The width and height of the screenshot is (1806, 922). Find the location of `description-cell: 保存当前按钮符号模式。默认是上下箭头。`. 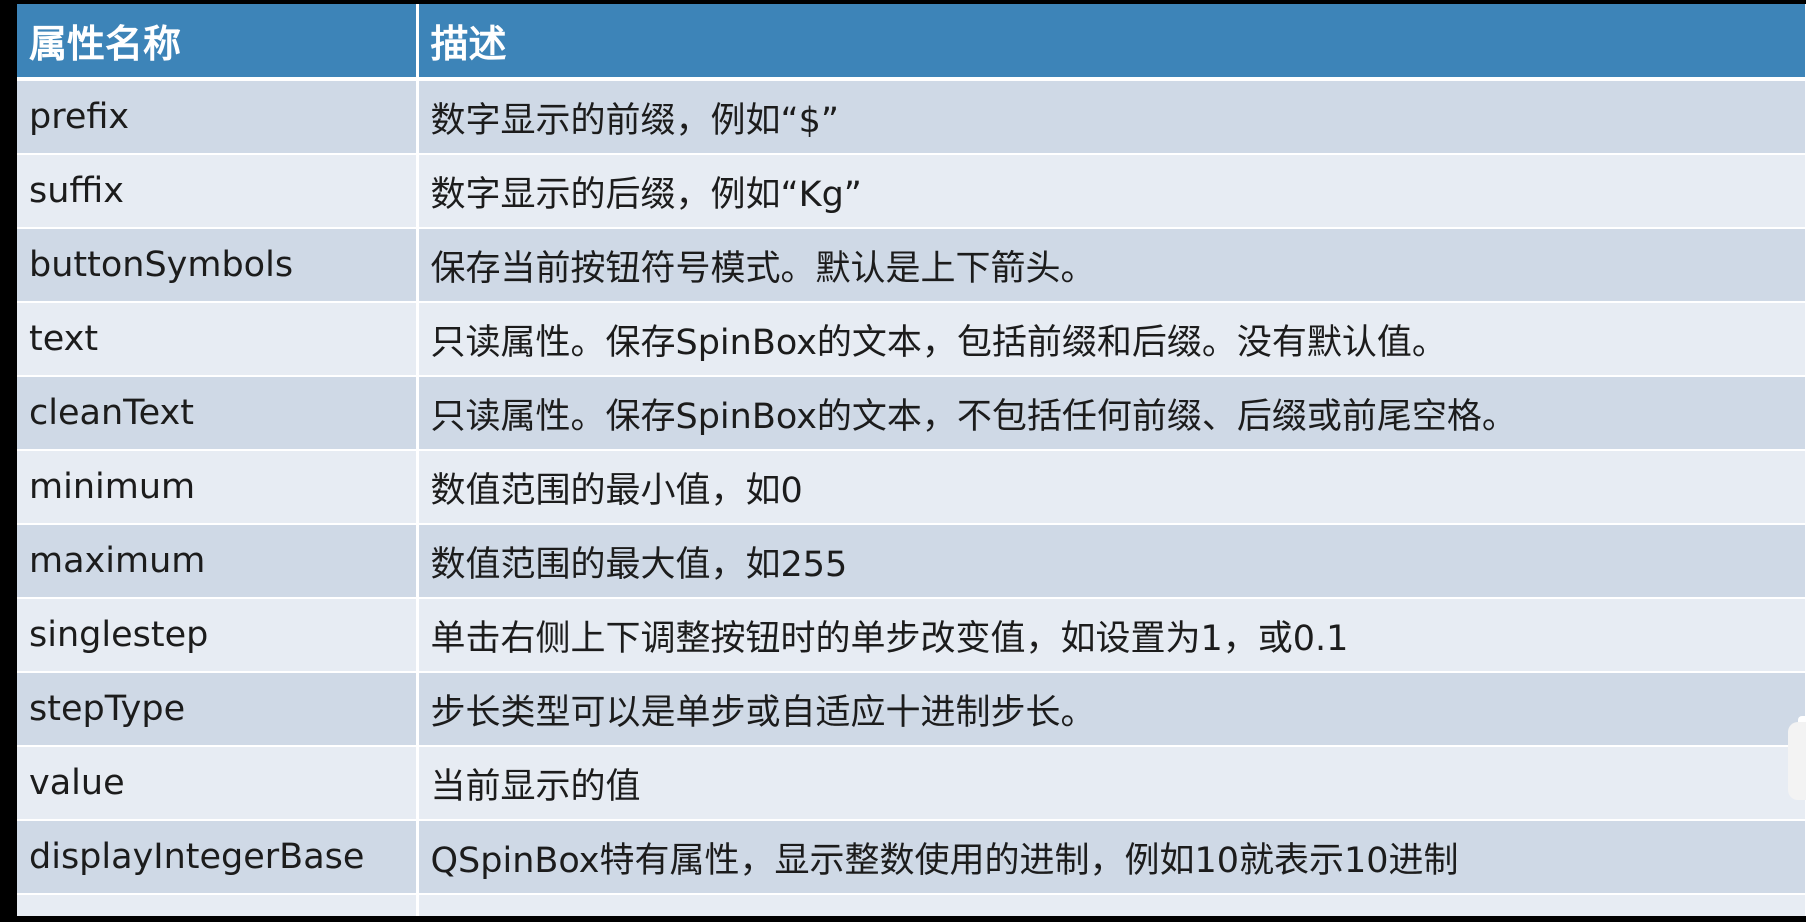

description-cell: 保存当前按钮符号模式。默认是上下箭头。 is located at coordinates (1111, 265).